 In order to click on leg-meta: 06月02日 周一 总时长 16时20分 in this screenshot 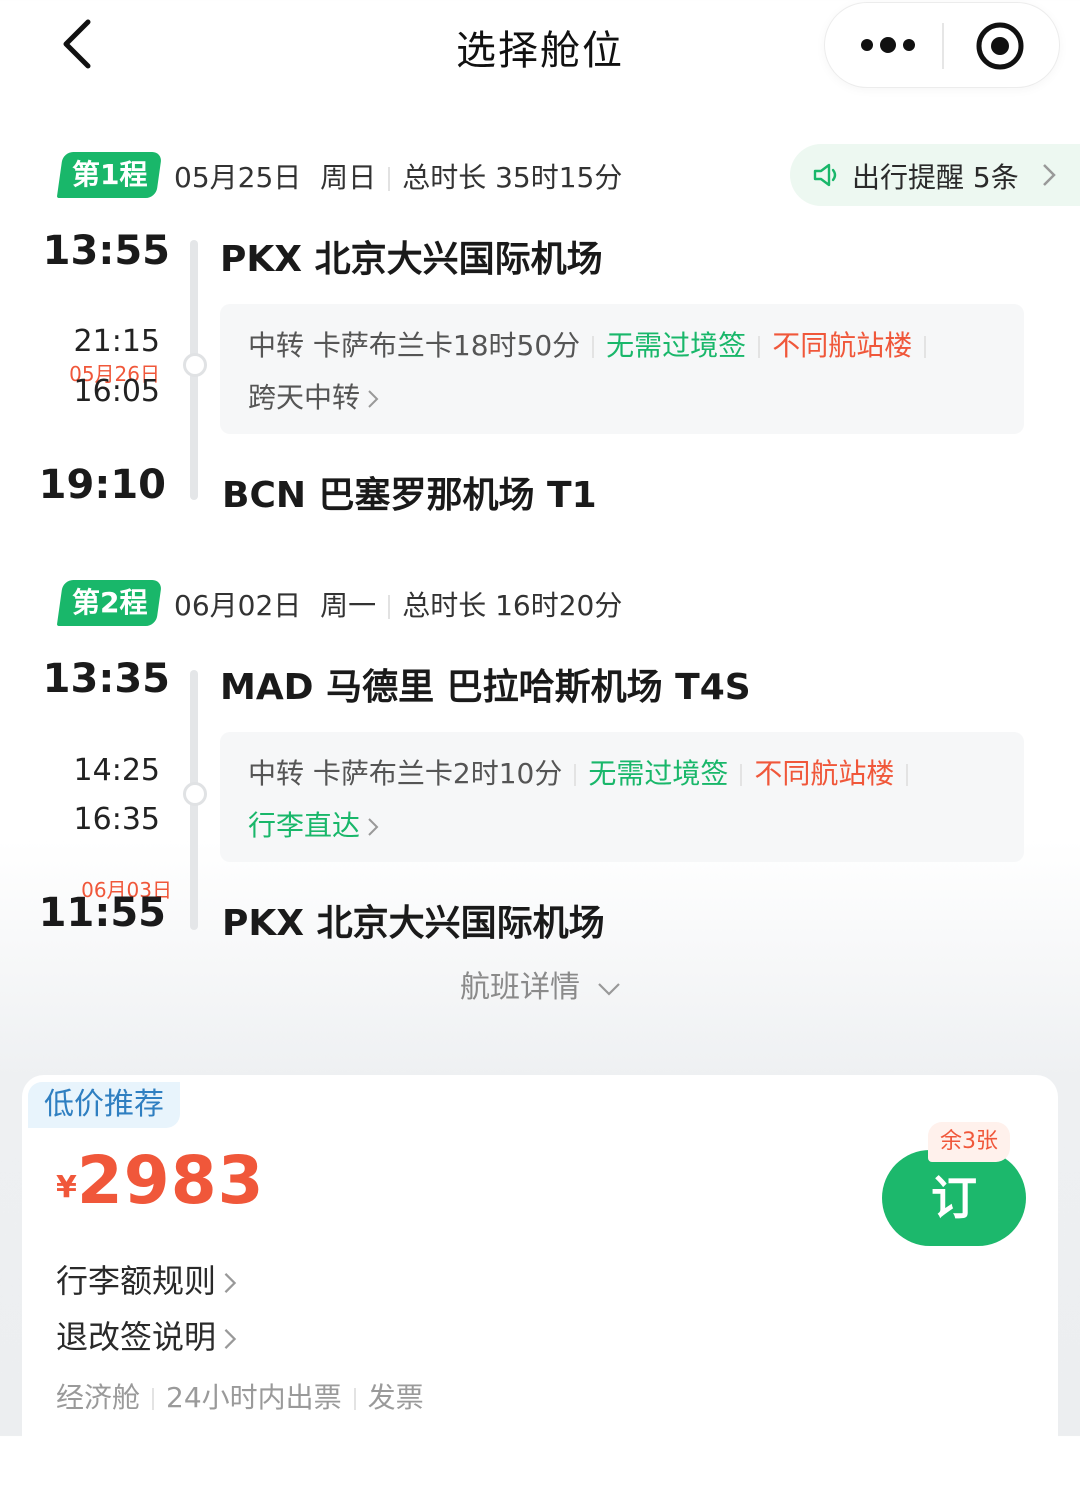, I will do `click(398, 604)`.